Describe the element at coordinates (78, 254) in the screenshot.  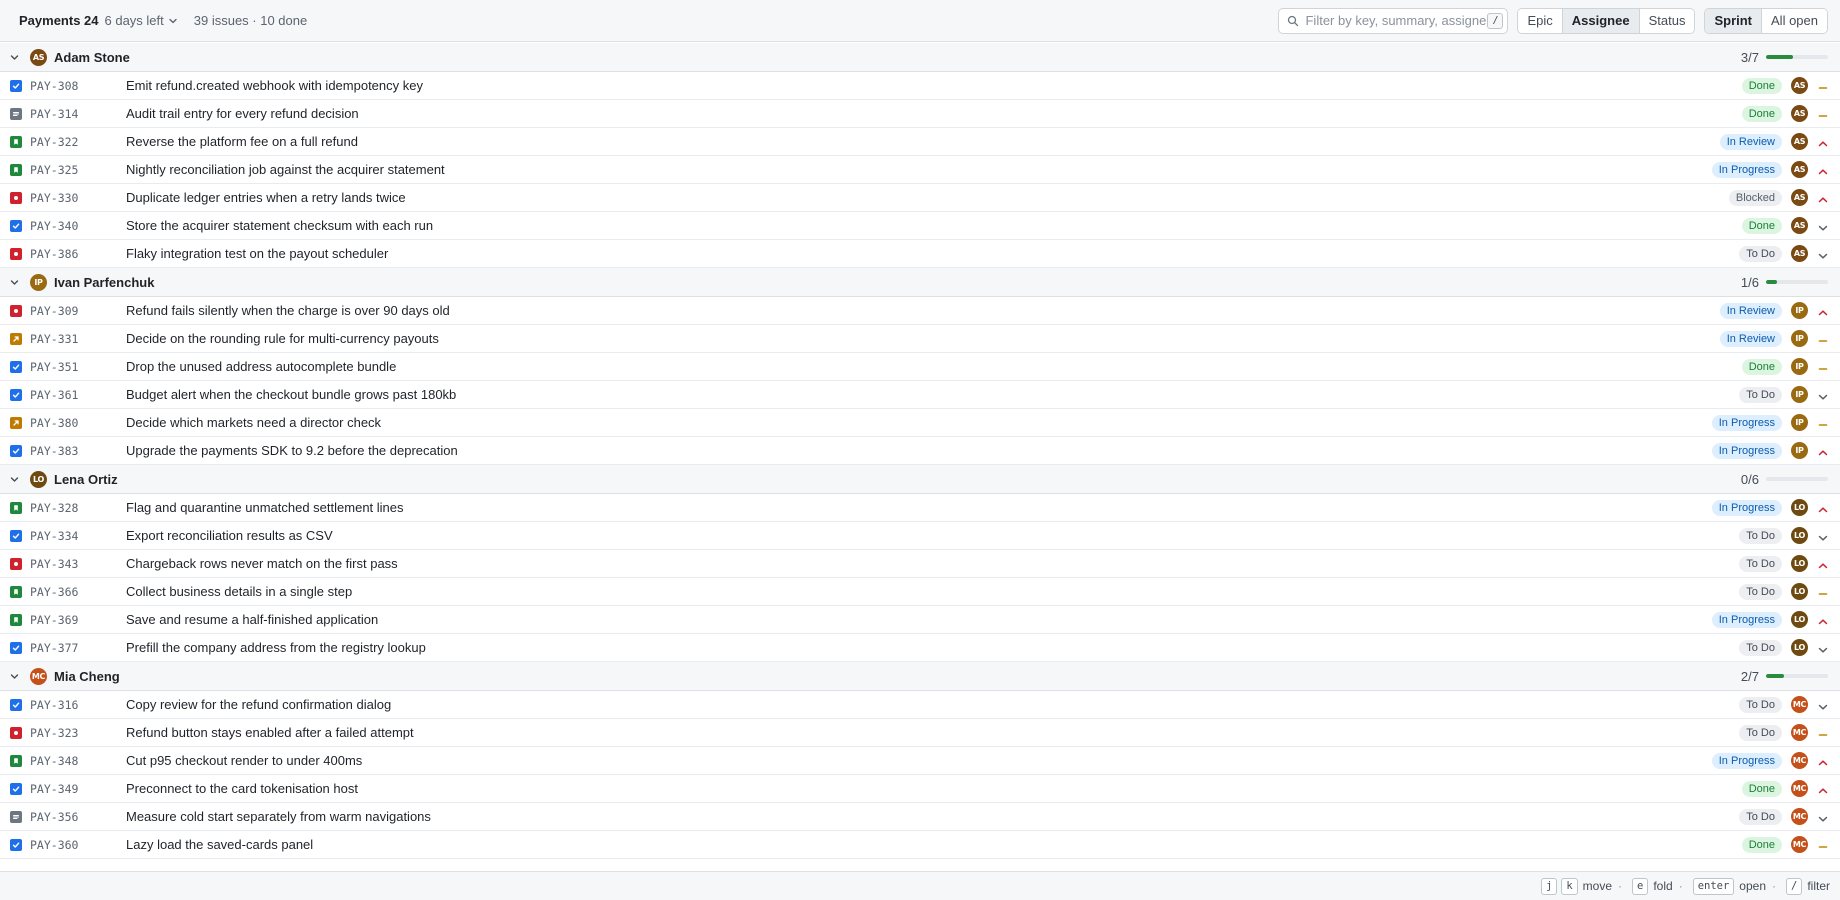
I see `issue-key: PAY-386` at that location.